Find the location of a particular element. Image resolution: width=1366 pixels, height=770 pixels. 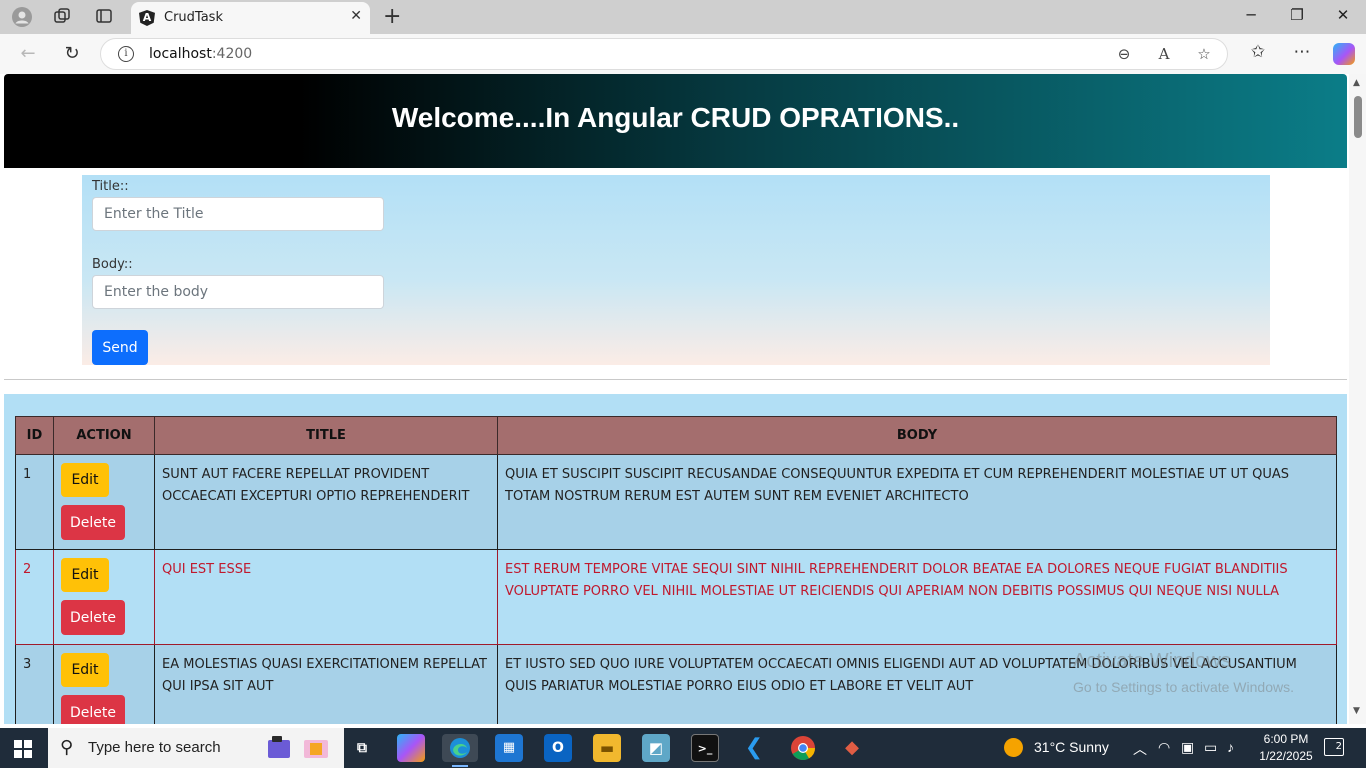

file-explorer-icon: ▬ is located at coordinates (607, 748).